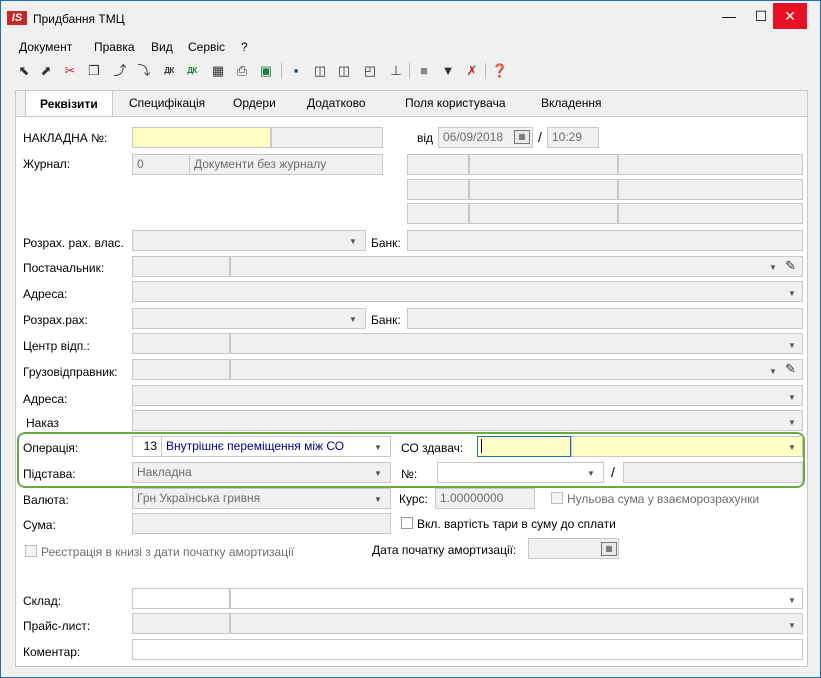 Image resolution: width=821 pixels, height=678 pixels. I want to click on currency-select: Грн Українська гривня, so click(261, 498).